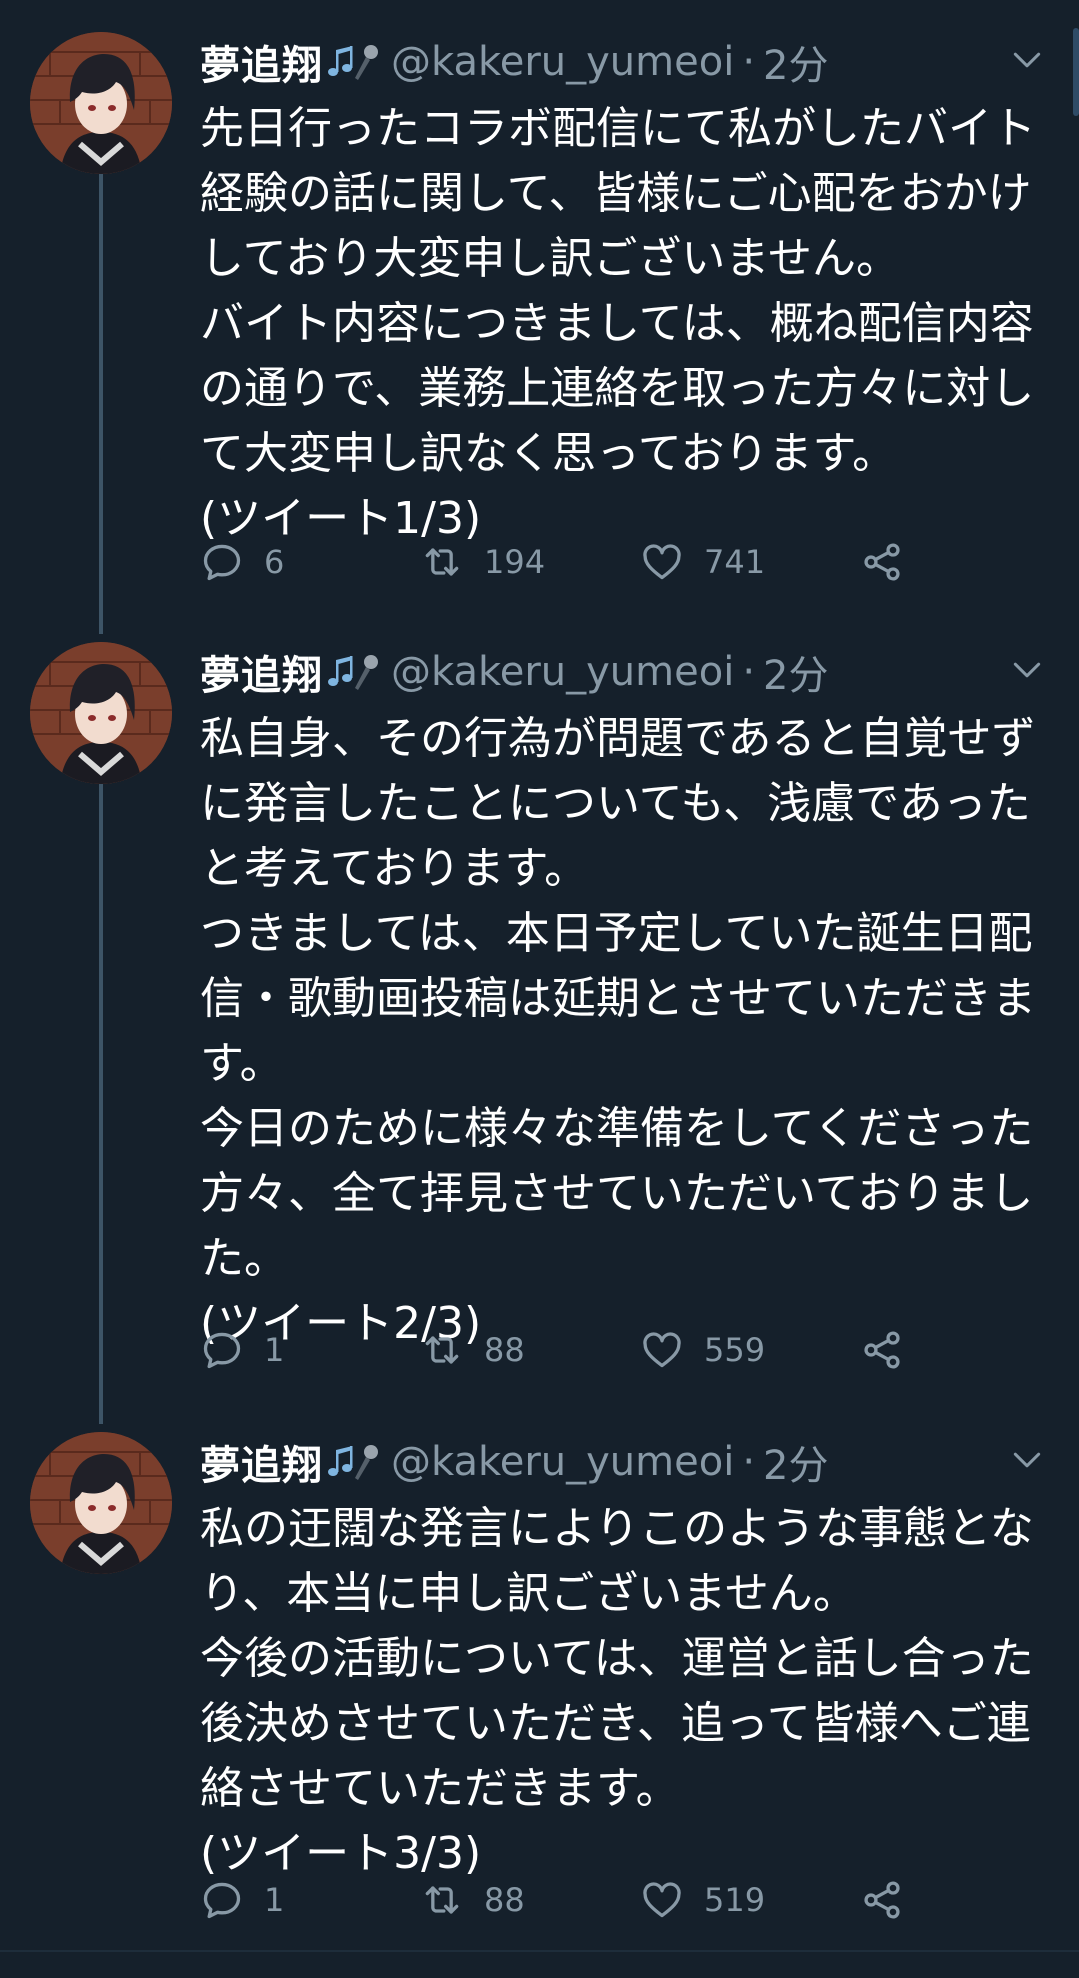 The image size is (1079, 1978). I want to click on retweet-button: 194, so click(482, 562).